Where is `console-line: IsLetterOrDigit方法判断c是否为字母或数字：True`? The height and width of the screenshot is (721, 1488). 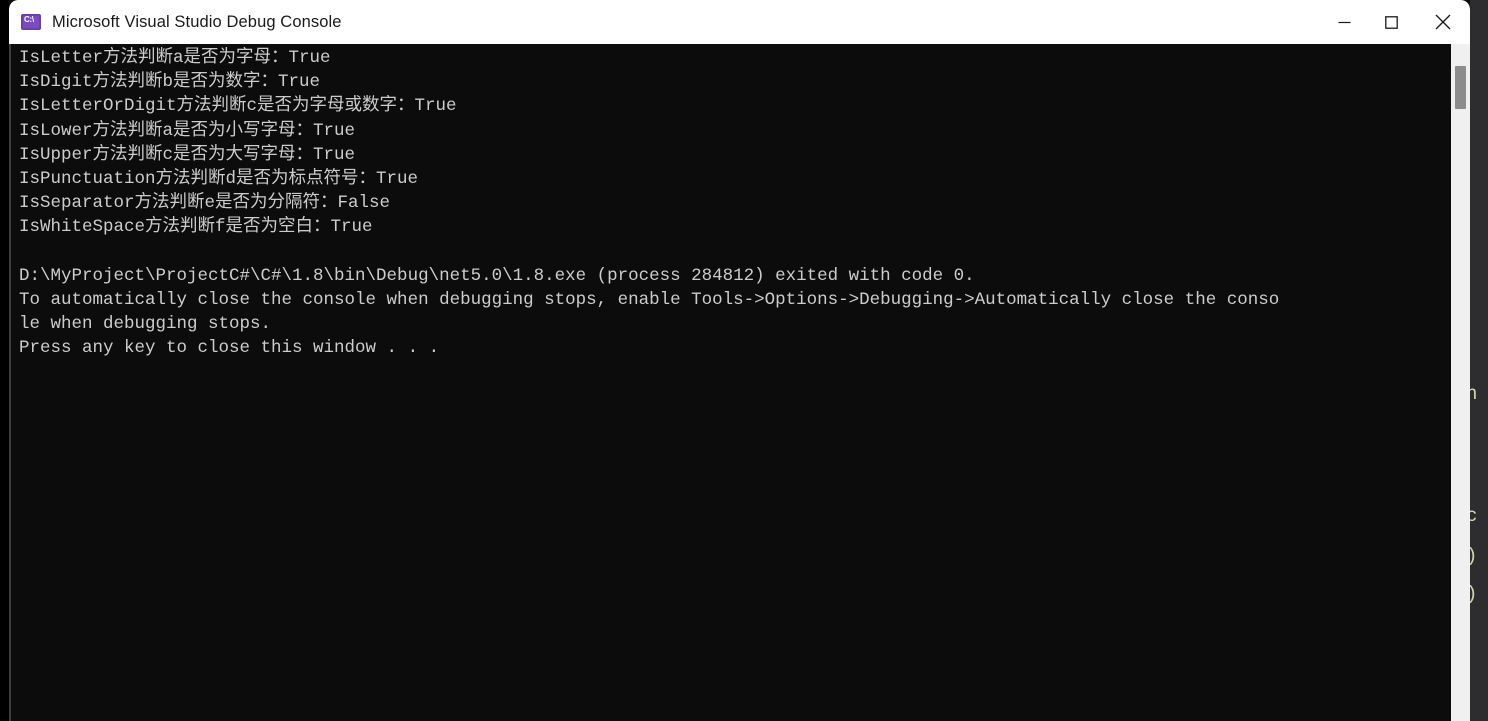
console-line: IsLetterOrDigit方法判断c是否为字母或数字：True is located at coordinates (238, 106).